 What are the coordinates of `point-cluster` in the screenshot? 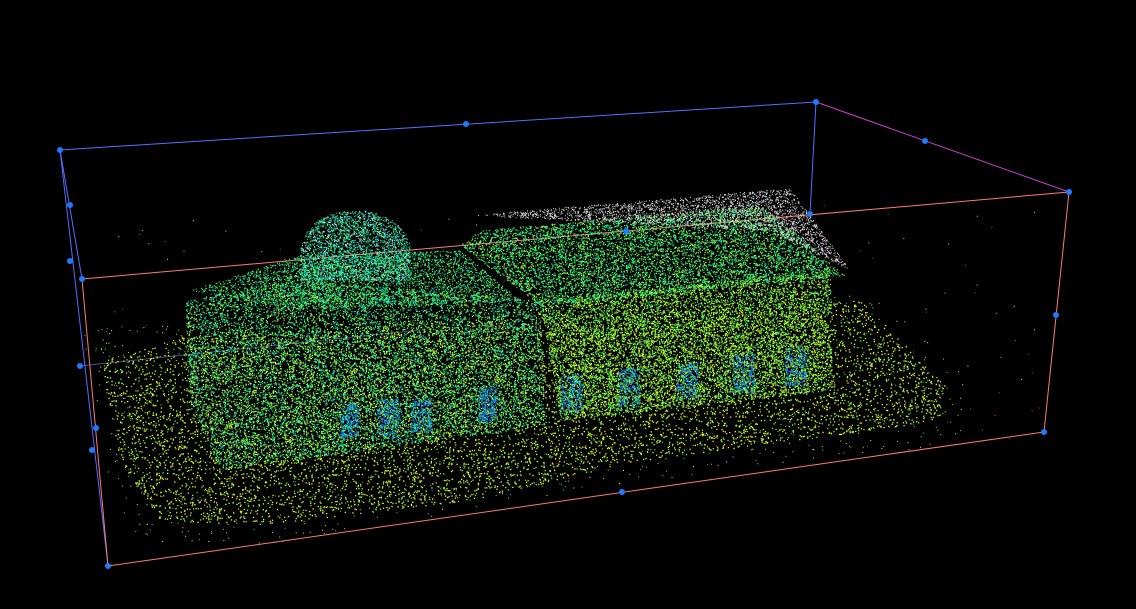 It's located at (572, 393).